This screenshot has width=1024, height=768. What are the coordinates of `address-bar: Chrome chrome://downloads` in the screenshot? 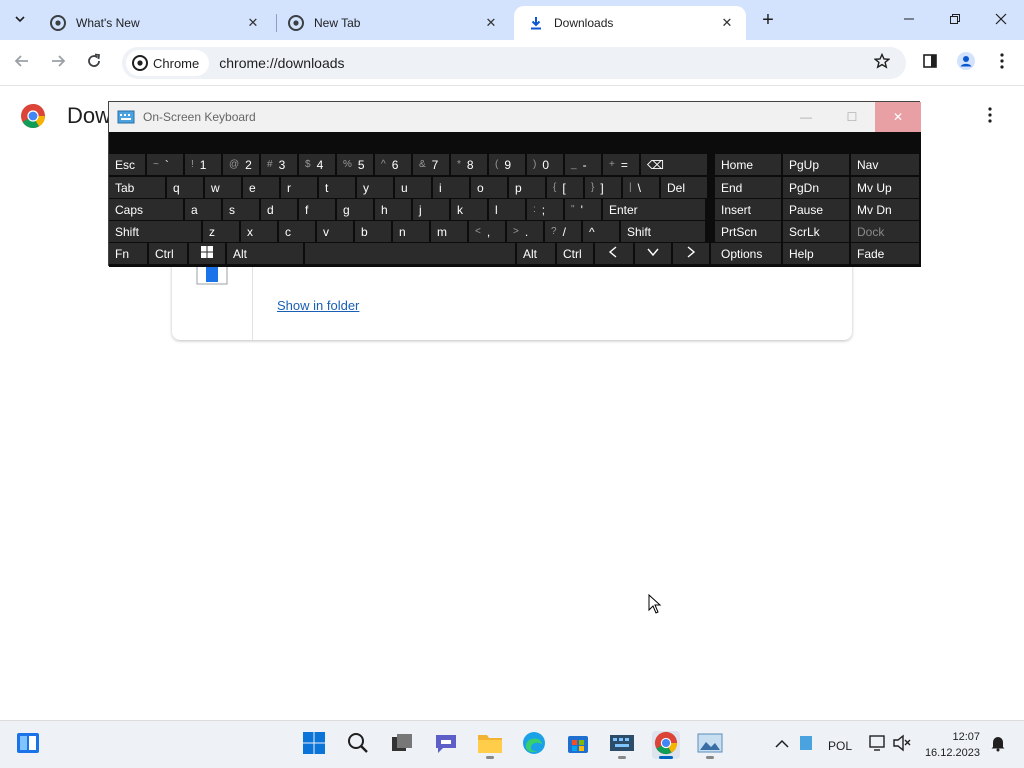 It's located at (514, 63).